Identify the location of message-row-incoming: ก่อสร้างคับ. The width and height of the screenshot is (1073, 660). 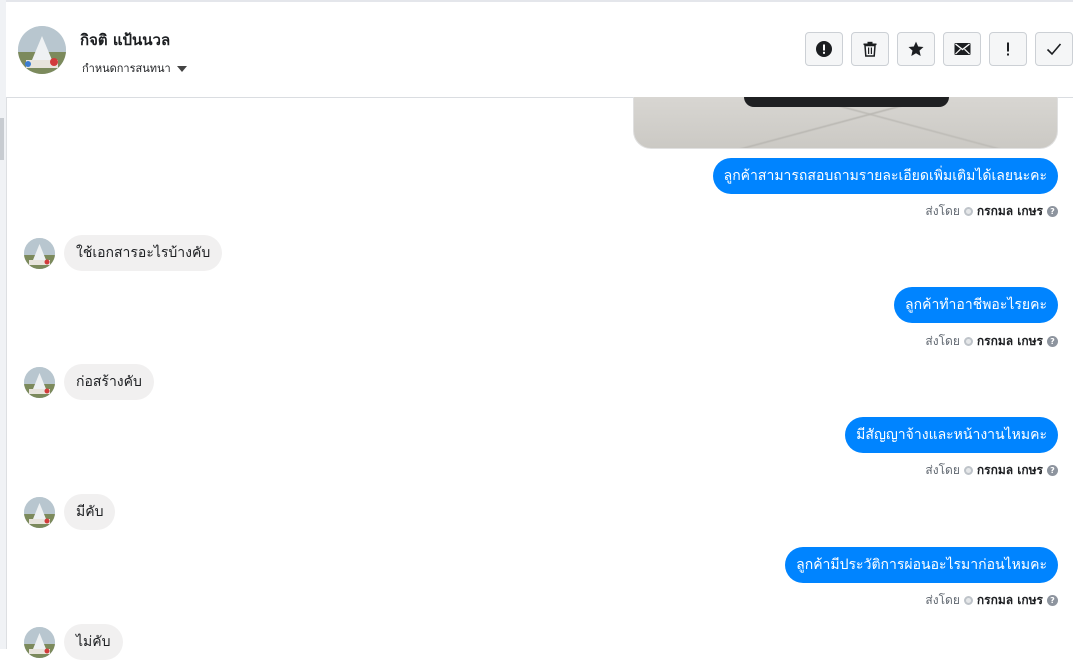
(89, 382).